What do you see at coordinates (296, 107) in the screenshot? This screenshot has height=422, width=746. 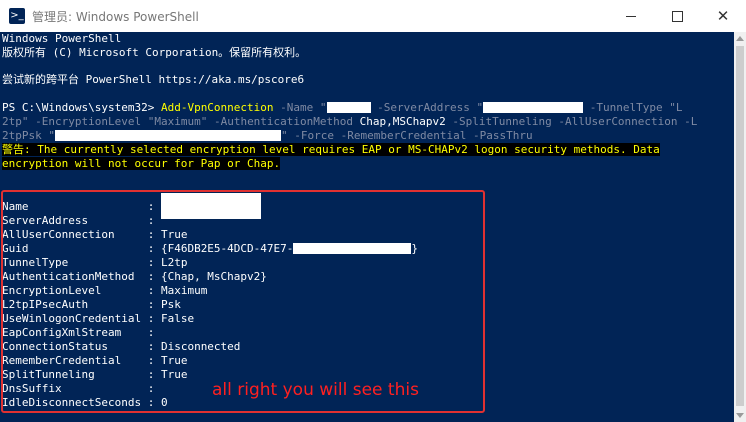 I see `param-name: -Name` at bounding box center [296, 107].